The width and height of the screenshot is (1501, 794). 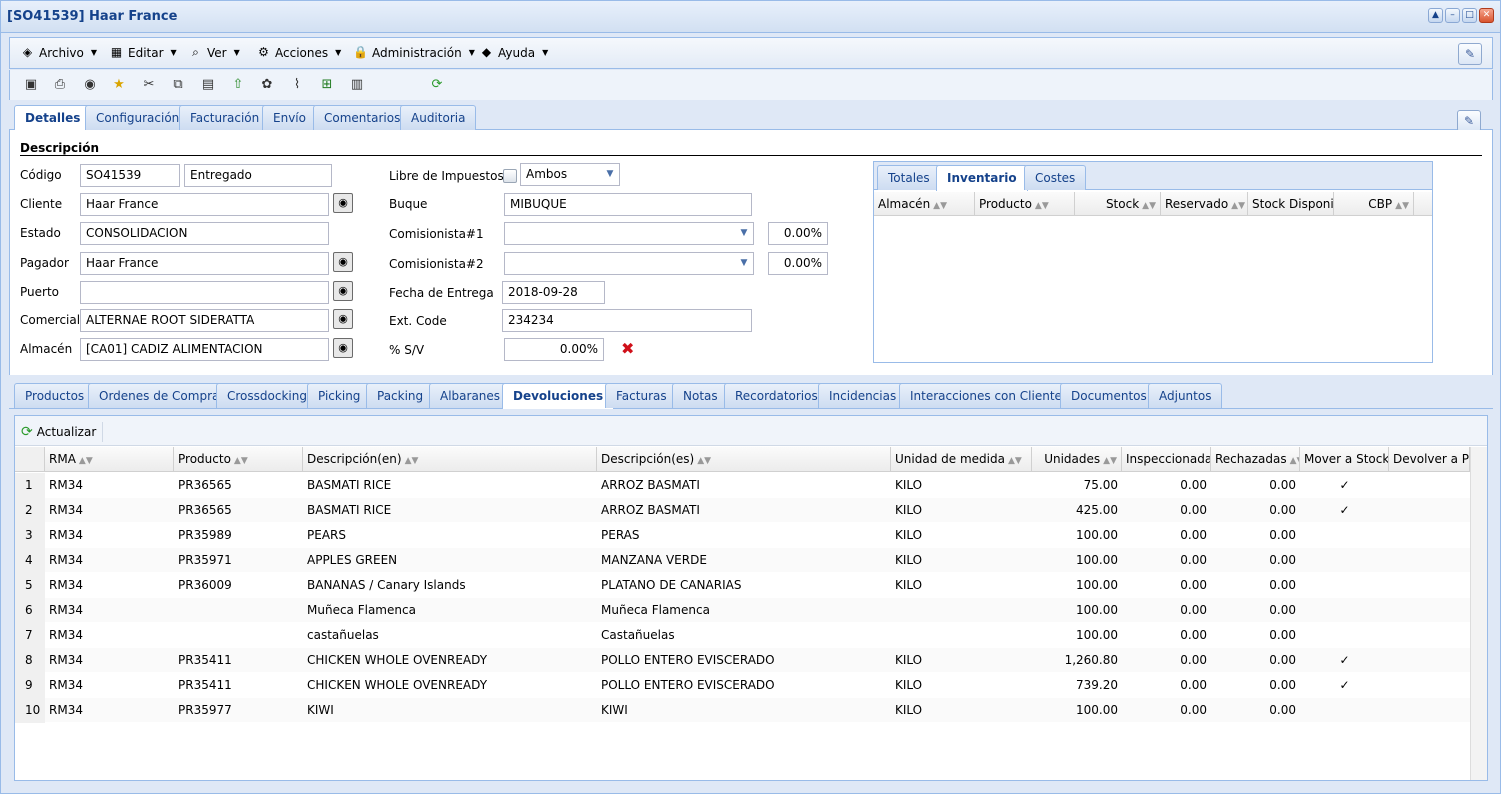 I want to click on table-row: 3 RM34 PR35989 PEARS PERAS KILO 100.00 0.00 0.00, so click(x=742, y=535).